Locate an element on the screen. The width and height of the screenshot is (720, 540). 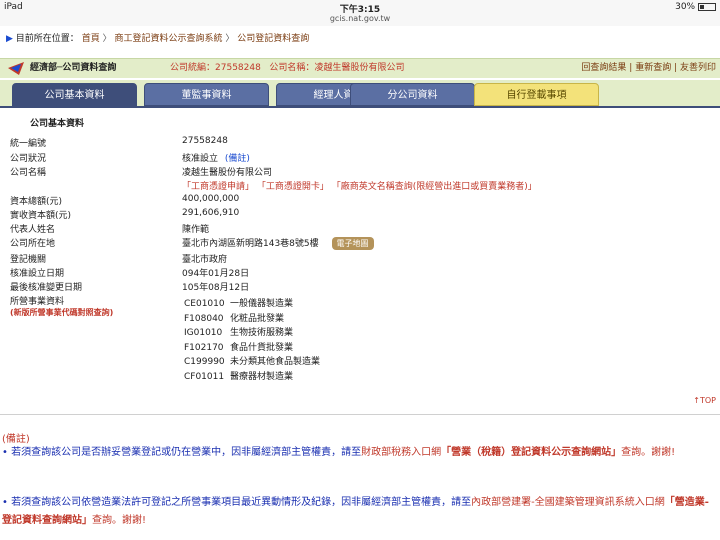
list-item: C199990 未分類其他食品製造業 is located at coordinates (252, 361).